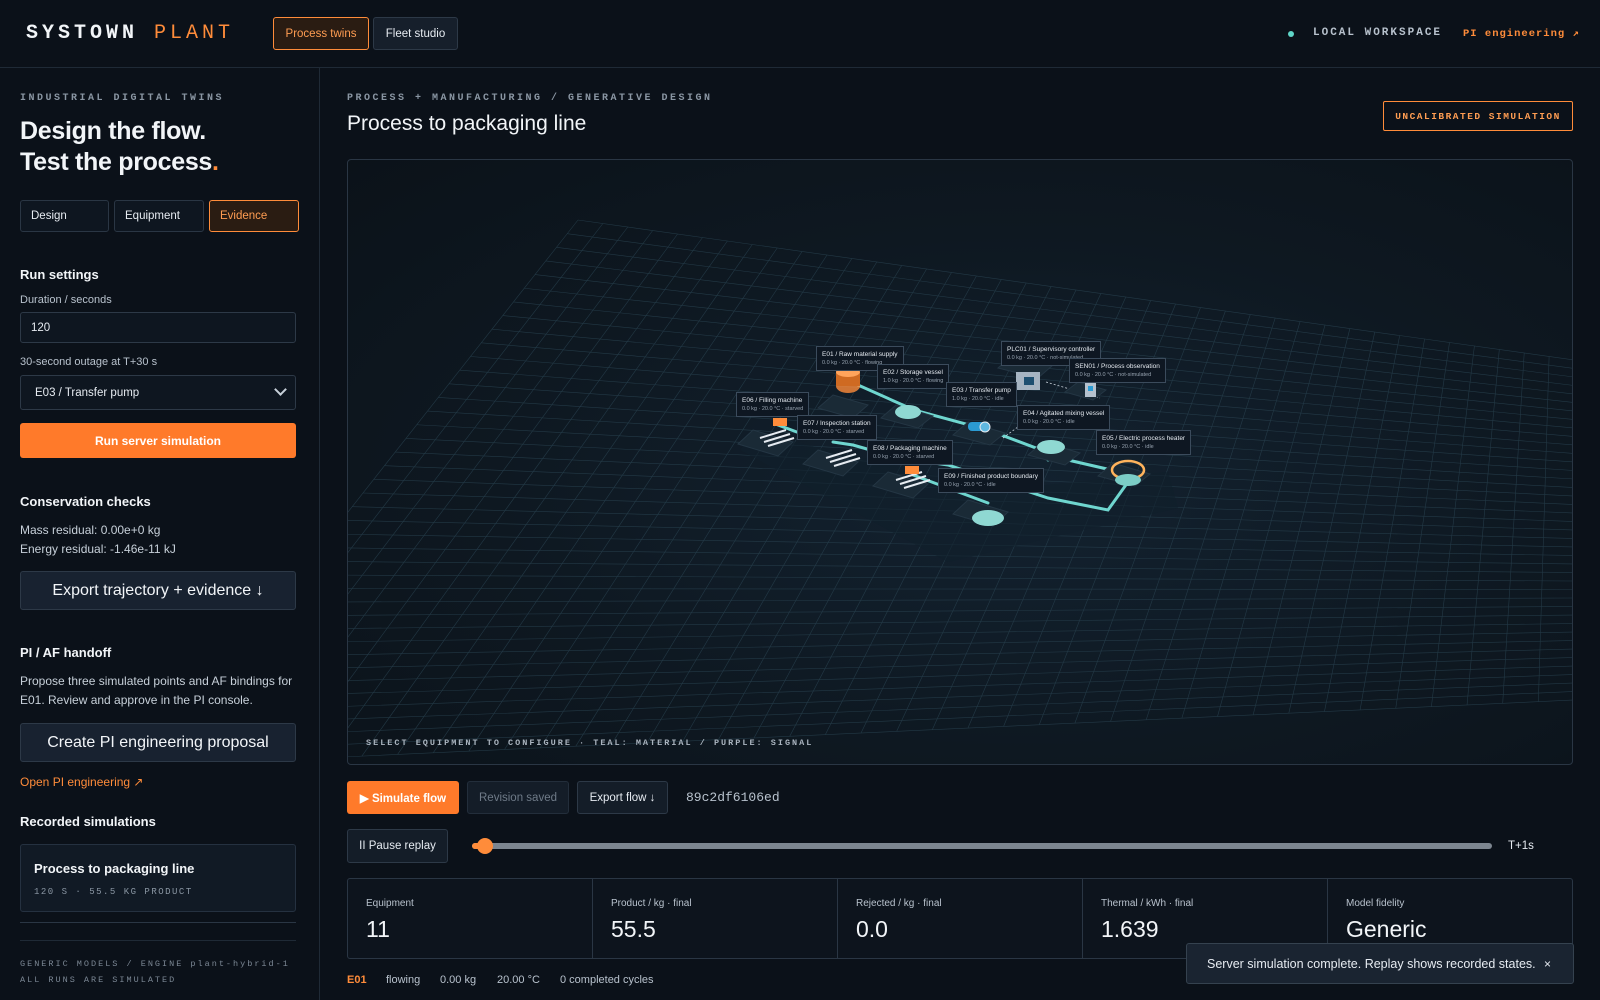 This screenshot has height=1000, width=1600. I want to click on export-flow-button: Export flow ↓, so click(622, 797).